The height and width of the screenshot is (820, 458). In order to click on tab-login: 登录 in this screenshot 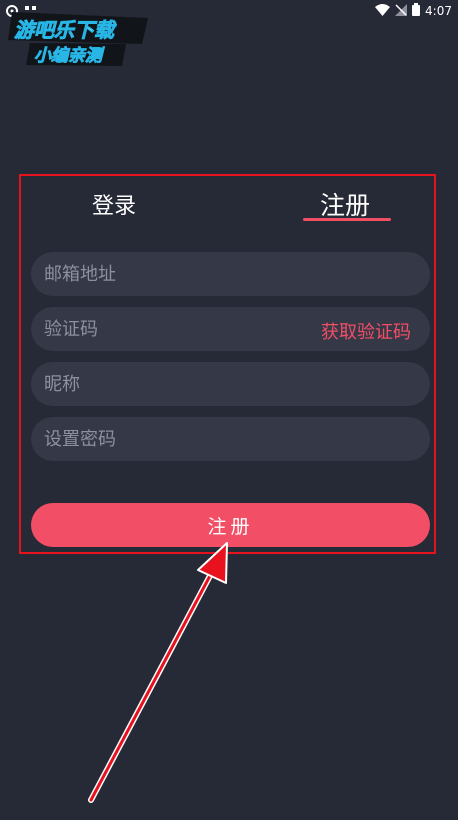, I will do `click(114, 204)`.